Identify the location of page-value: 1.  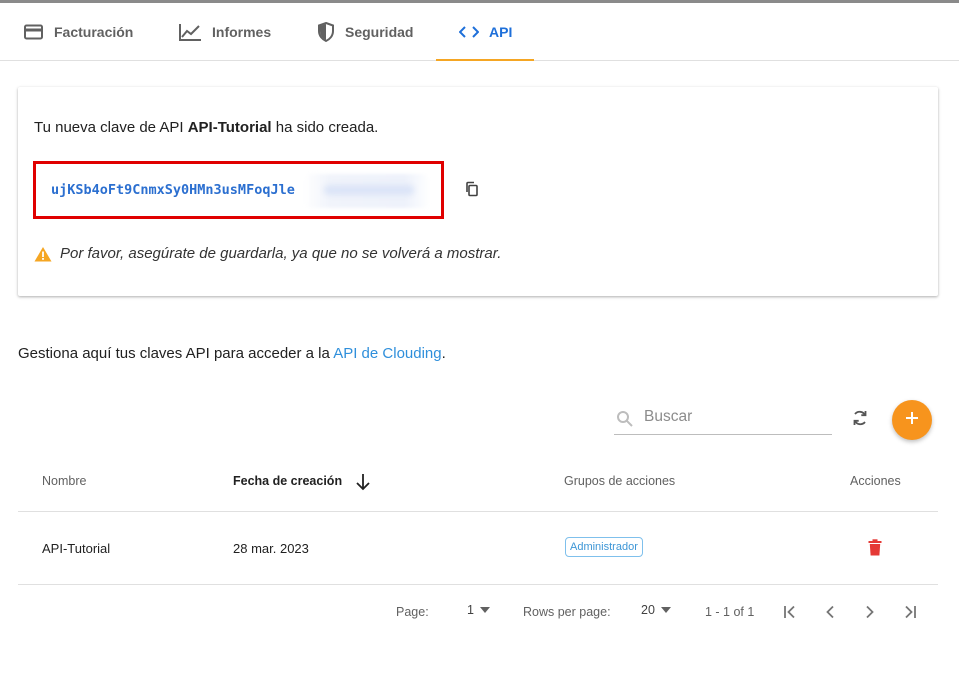
(470, 610).